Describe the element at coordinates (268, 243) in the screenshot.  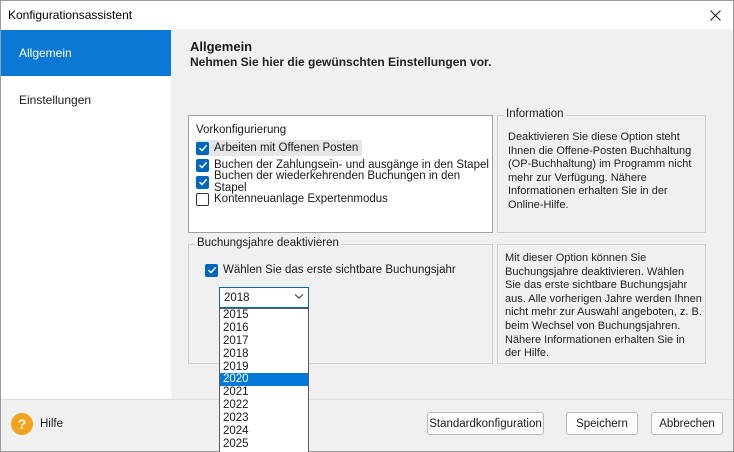
I see `fiscal-years-title: Buchungsjahre deaktivieren` at that location.